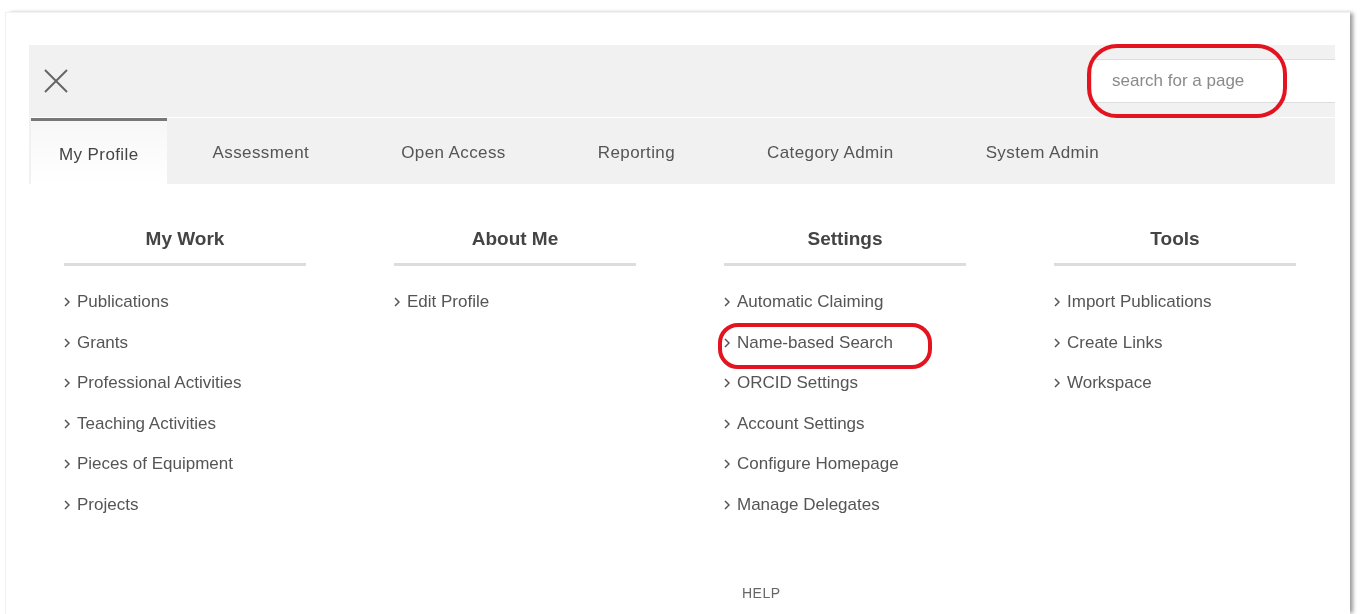 The image size is (1369, 614). What do you see at coordinates (116, 302) in the screenshot?
I see `menu-link: Publications` at bounding box center [116, 302].